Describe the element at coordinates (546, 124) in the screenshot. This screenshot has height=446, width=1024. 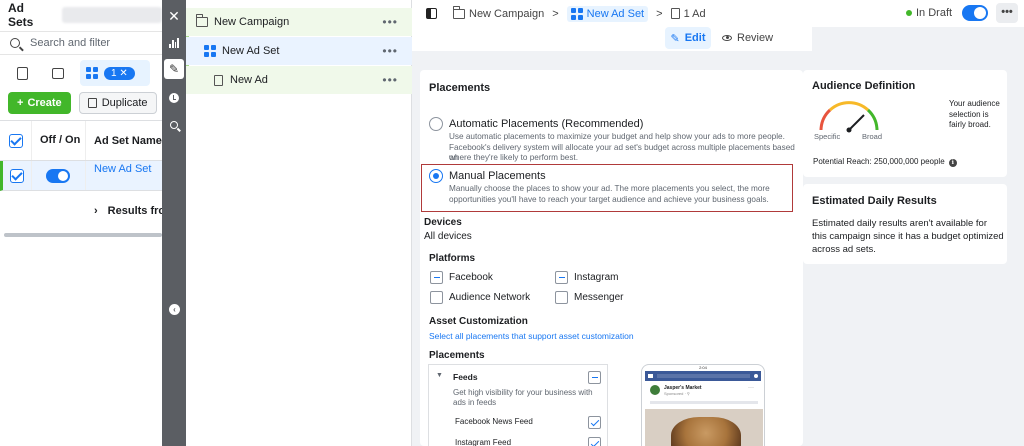
I see `automatic-placements-label: Automatic Placements (Recommended)` at that location.